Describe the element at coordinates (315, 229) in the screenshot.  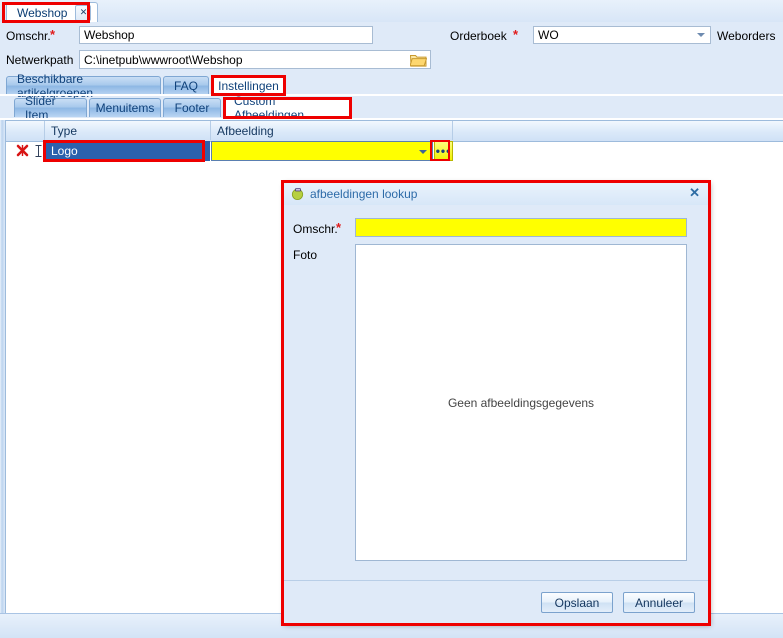
I see `dialog-omschr-label: Omschr.` at that location.